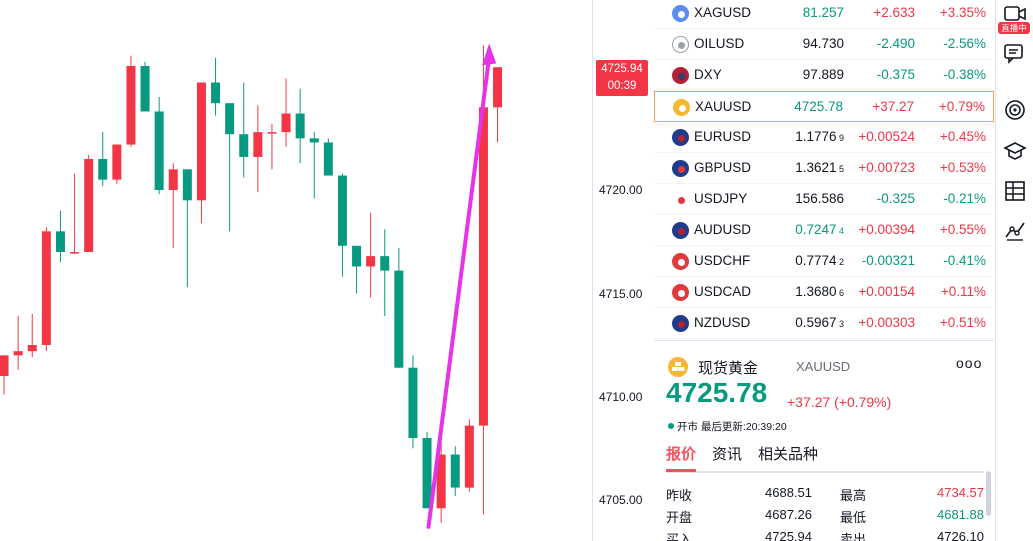 This screenshot has width=1033, height=541. I want to click on watchlist-symbol: AUDUSD, so click(723, 229).